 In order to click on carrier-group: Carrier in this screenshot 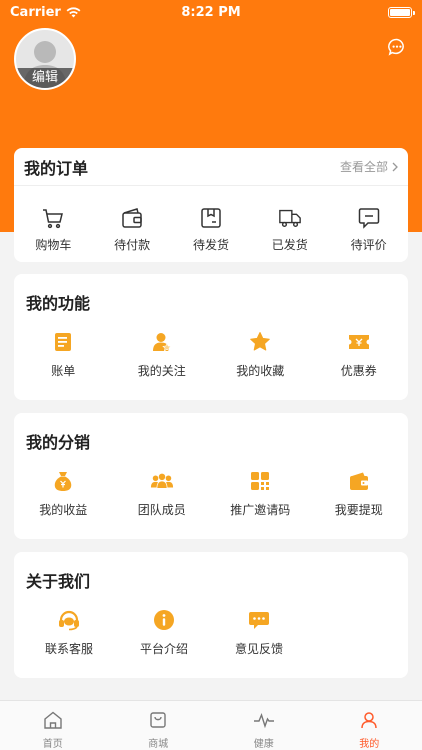, I will do `click(45, 12)`.